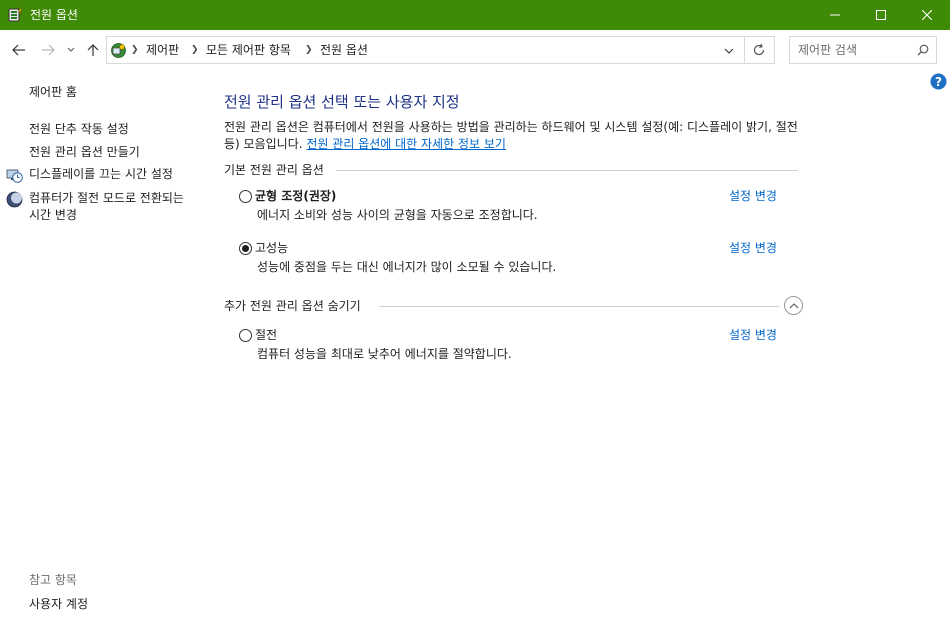  I want to click on minimize-button, so click(835, 15).